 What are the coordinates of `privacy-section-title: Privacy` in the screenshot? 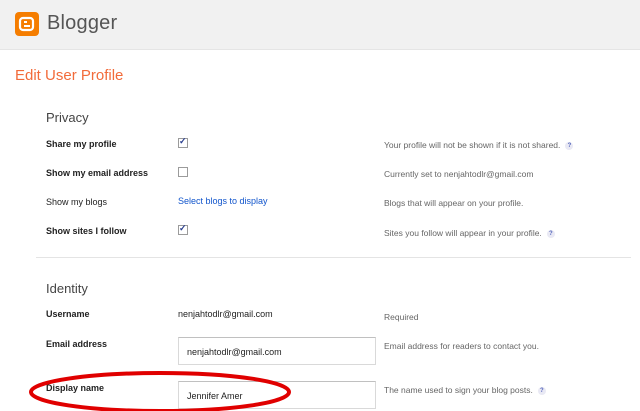 It's located at (67, 117).